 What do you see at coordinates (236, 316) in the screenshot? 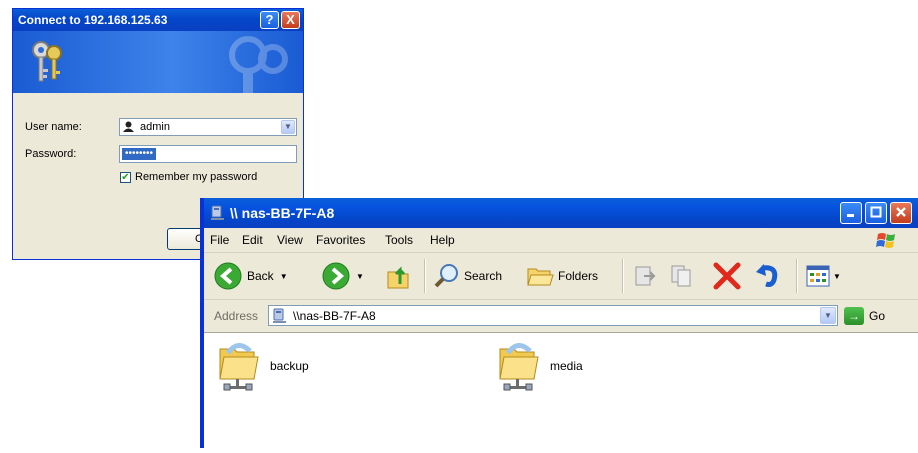
I see `address-label: Address` at bounding box center [236, 316].